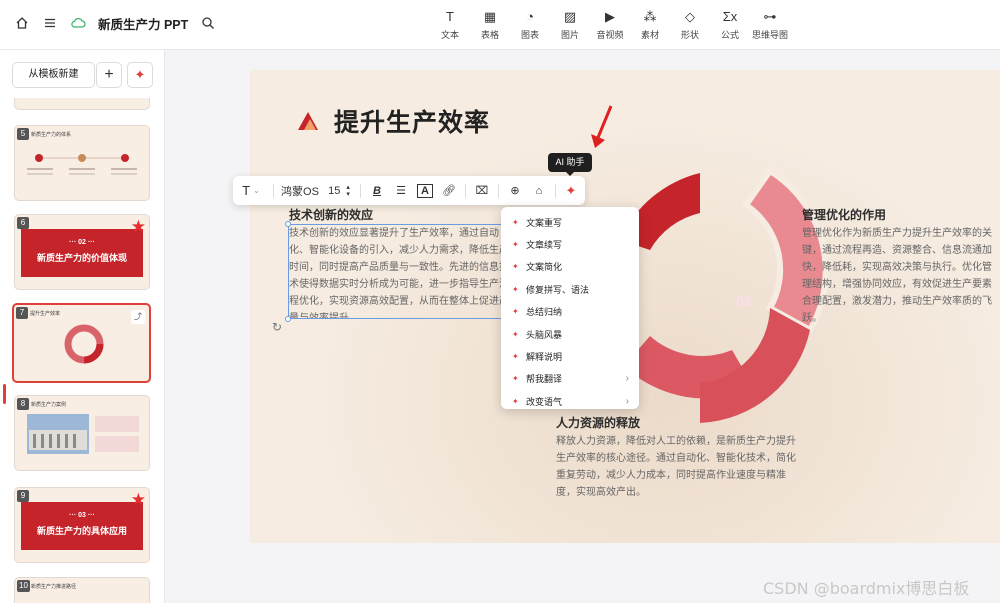  I want to click on ai-menu-item-continue: ✦ 文章续写, so click(570, 244).